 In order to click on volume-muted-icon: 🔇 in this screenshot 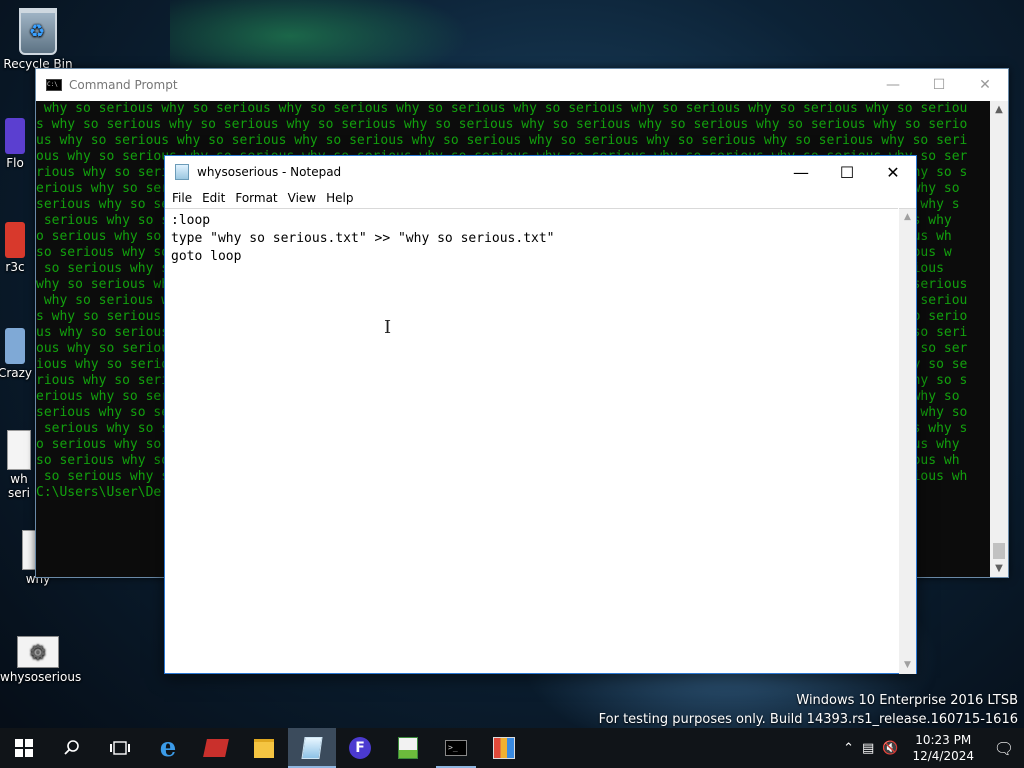, I will do `click(890, 748)`.